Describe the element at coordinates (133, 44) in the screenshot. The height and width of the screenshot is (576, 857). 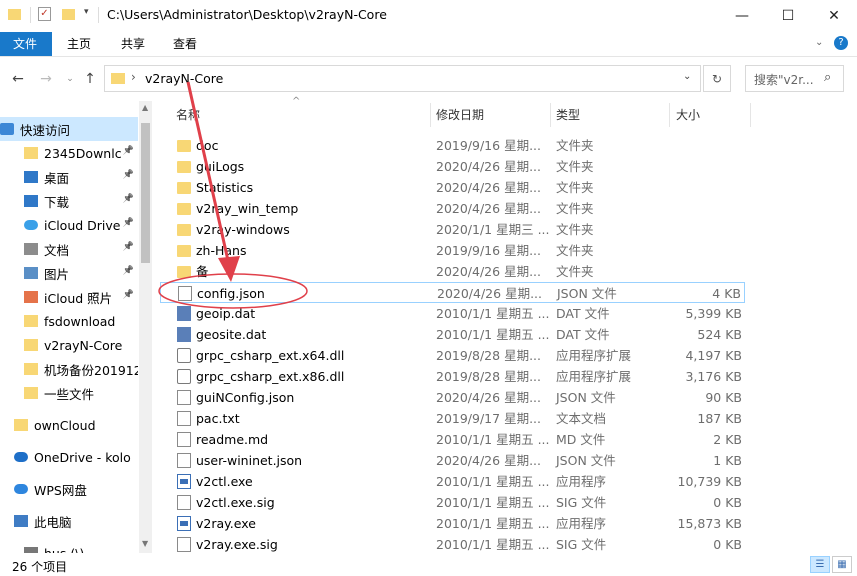
I see `tab-share: 共享` at that location.